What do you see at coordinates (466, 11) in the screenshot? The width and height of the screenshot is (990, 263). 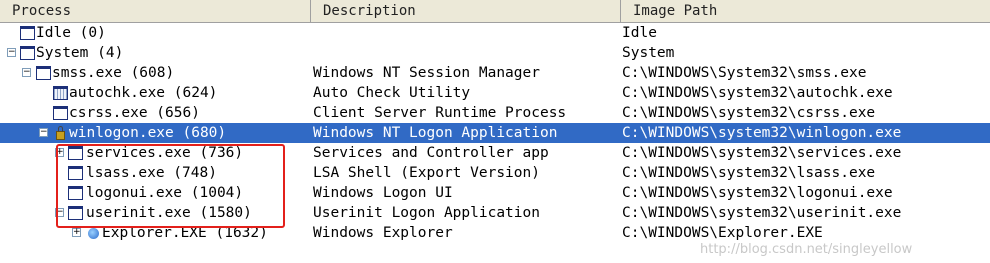 I see `column-description: Description` at bounding box center [466, 11].